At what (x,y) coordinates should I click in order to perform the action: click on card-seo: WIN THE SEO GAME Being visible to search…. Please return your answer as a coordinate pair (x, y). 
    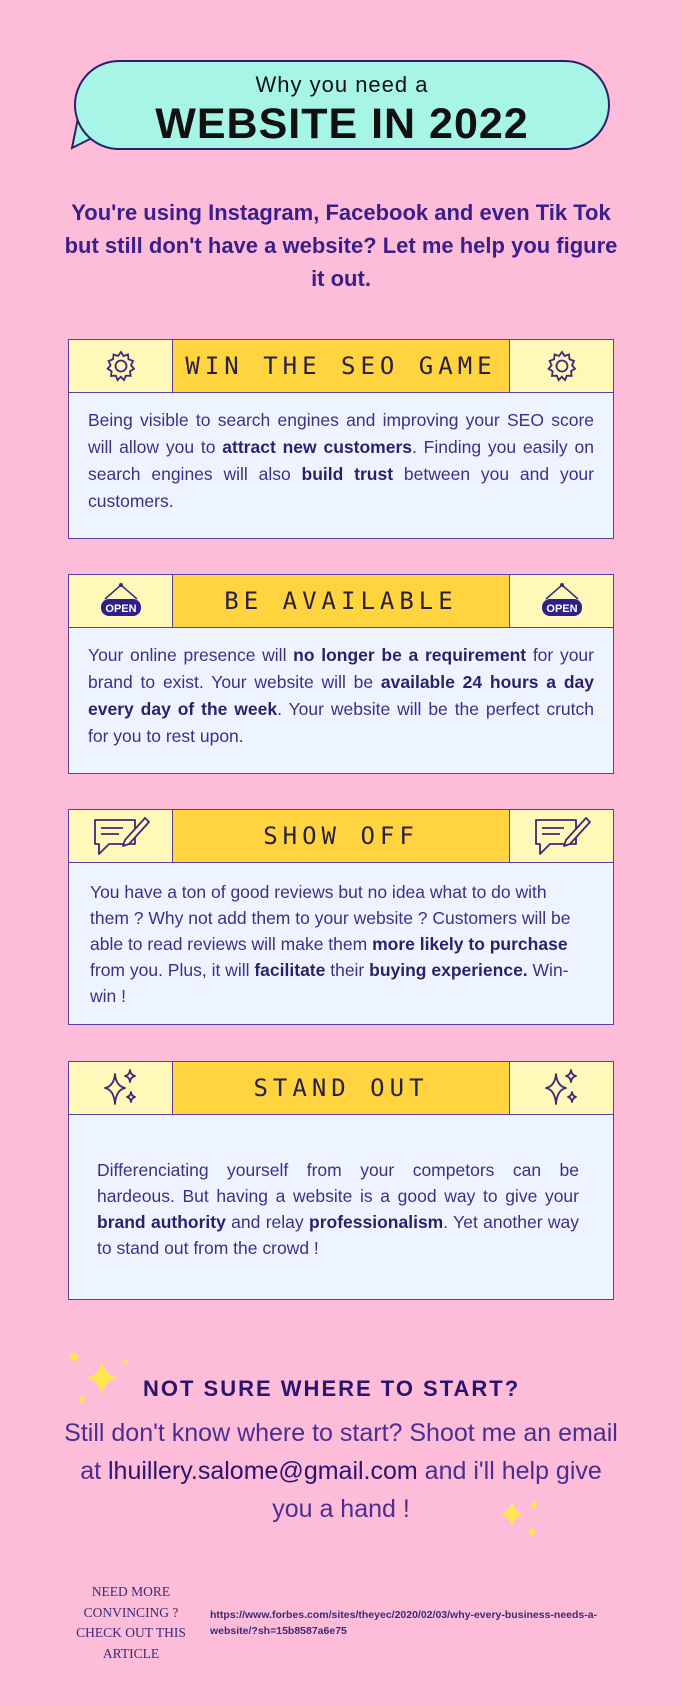
    Looking at the image, I should click on (341, 439).